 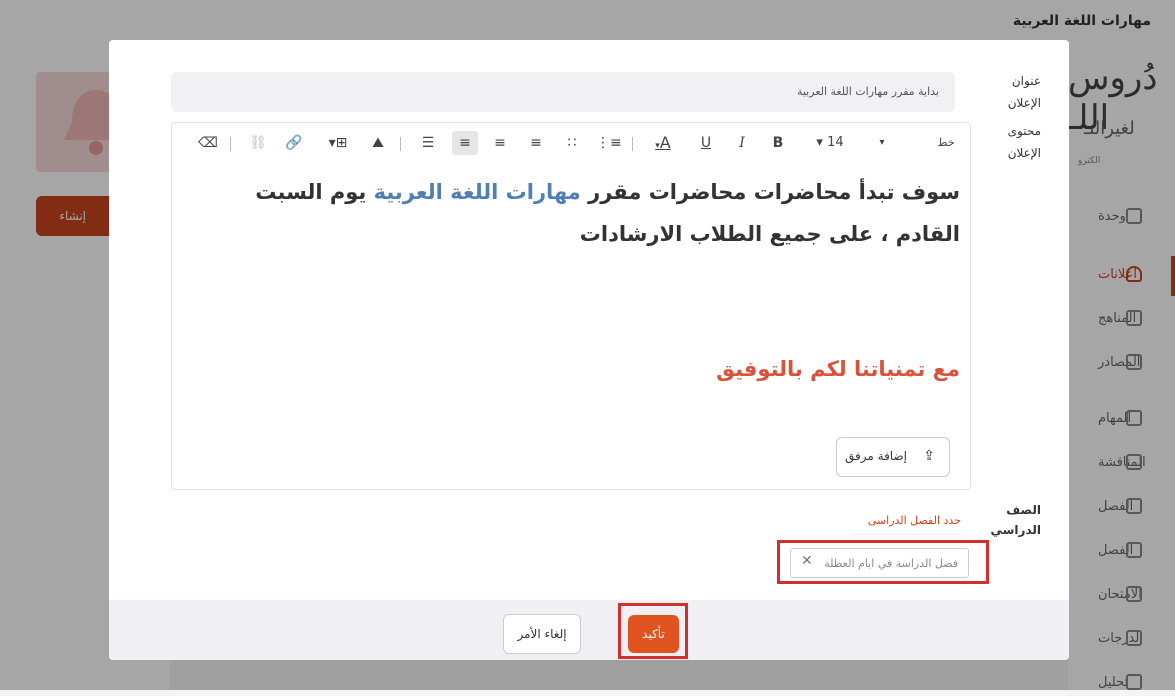 What do you see at coordinates (1015, 520) in the screenshot?
I see `class-label: الصف الدراسي` at bounding box center [1015, 520].